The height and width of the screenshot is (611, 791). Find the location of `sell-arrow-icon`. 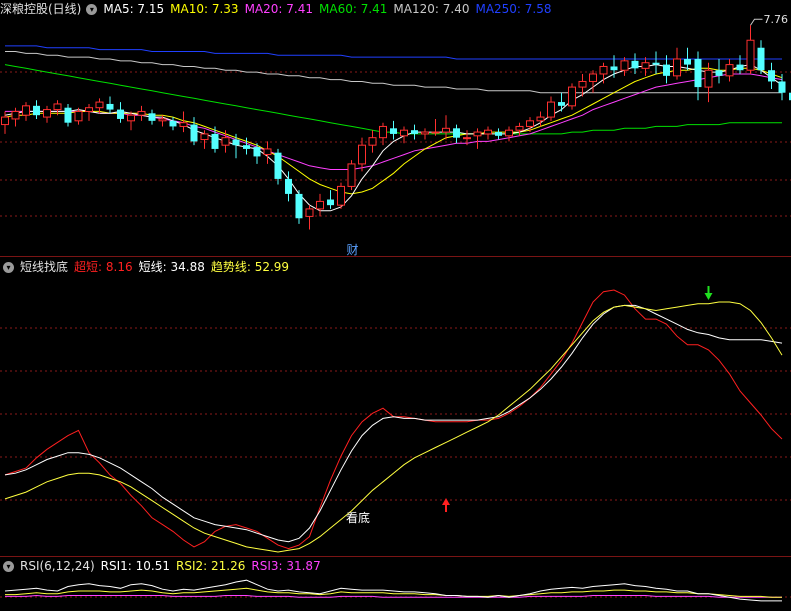

sell-arrow-icon is located at coordinates (708, 296).